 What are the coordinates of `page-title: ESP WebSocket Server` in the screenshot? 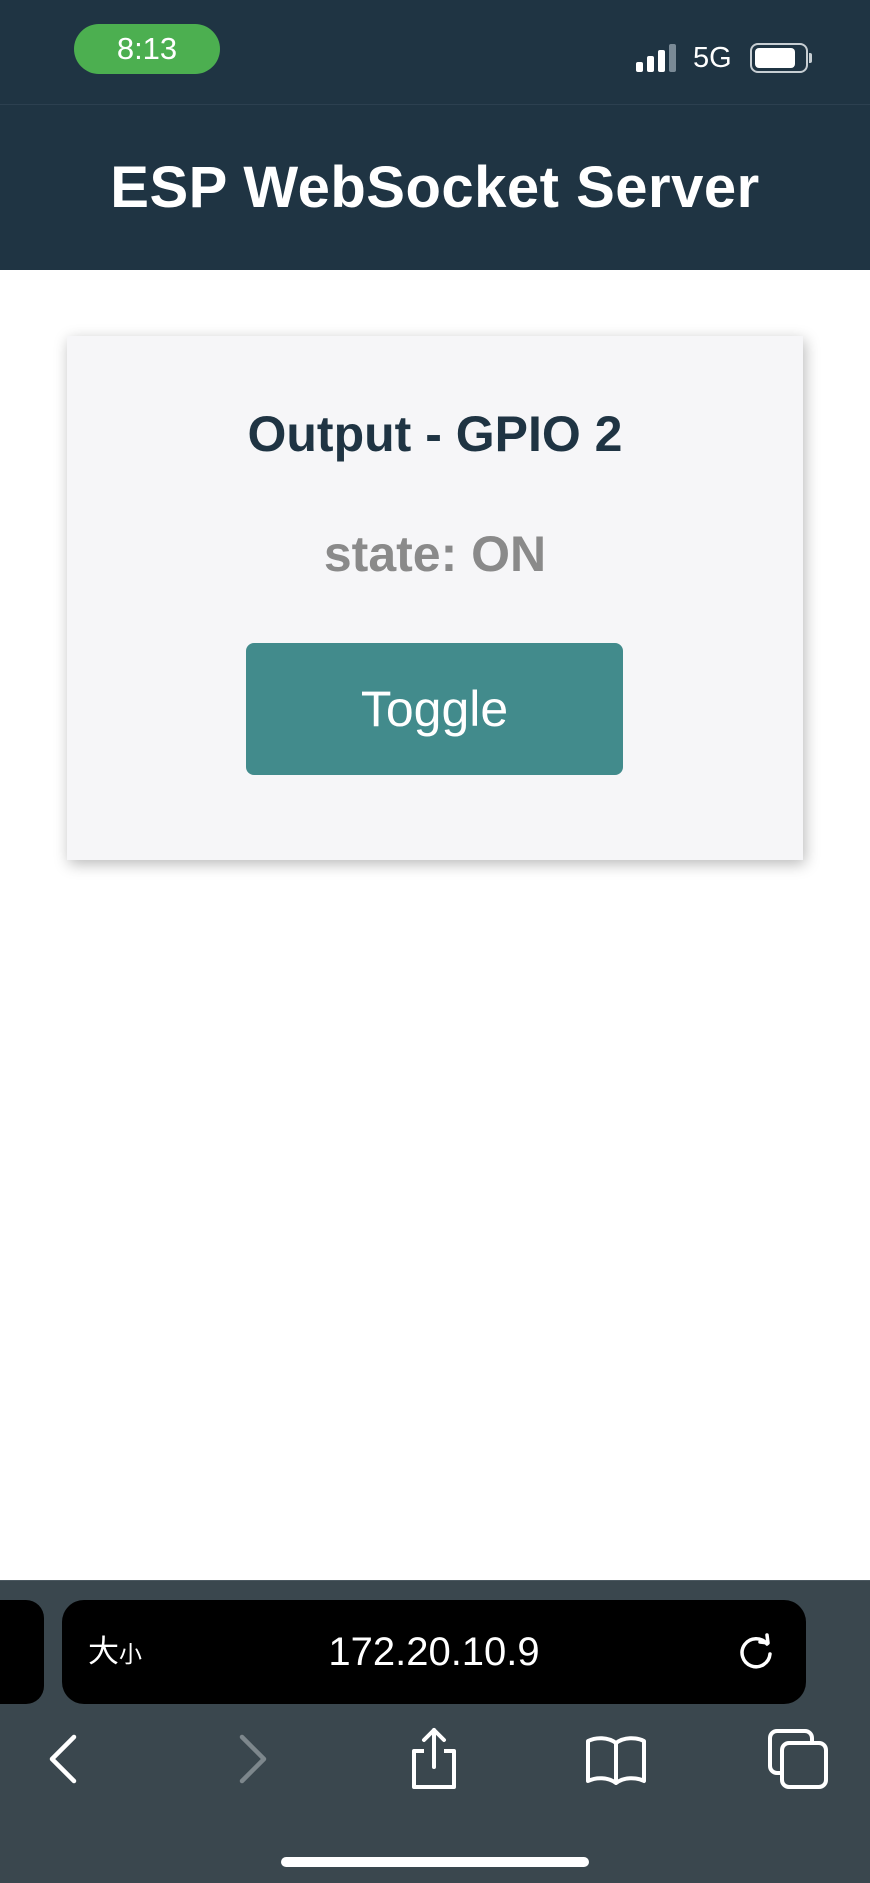 It's located at (435, 187).